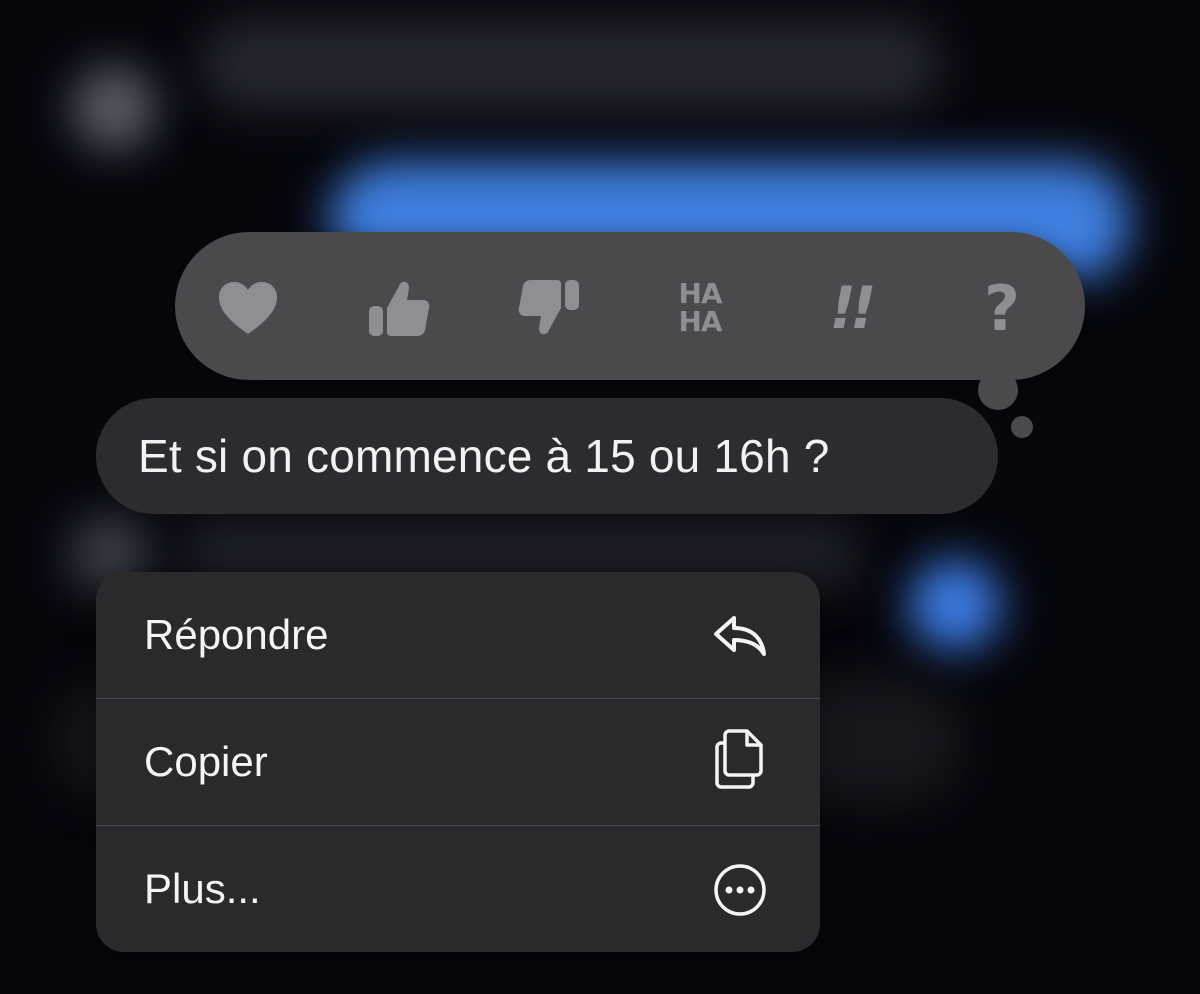 Image resolution: width=1200 pixels, height=994 pixels. Describe the element at coordinates (630, 306) in the screenshot. I see `reaction-bar` at that location.